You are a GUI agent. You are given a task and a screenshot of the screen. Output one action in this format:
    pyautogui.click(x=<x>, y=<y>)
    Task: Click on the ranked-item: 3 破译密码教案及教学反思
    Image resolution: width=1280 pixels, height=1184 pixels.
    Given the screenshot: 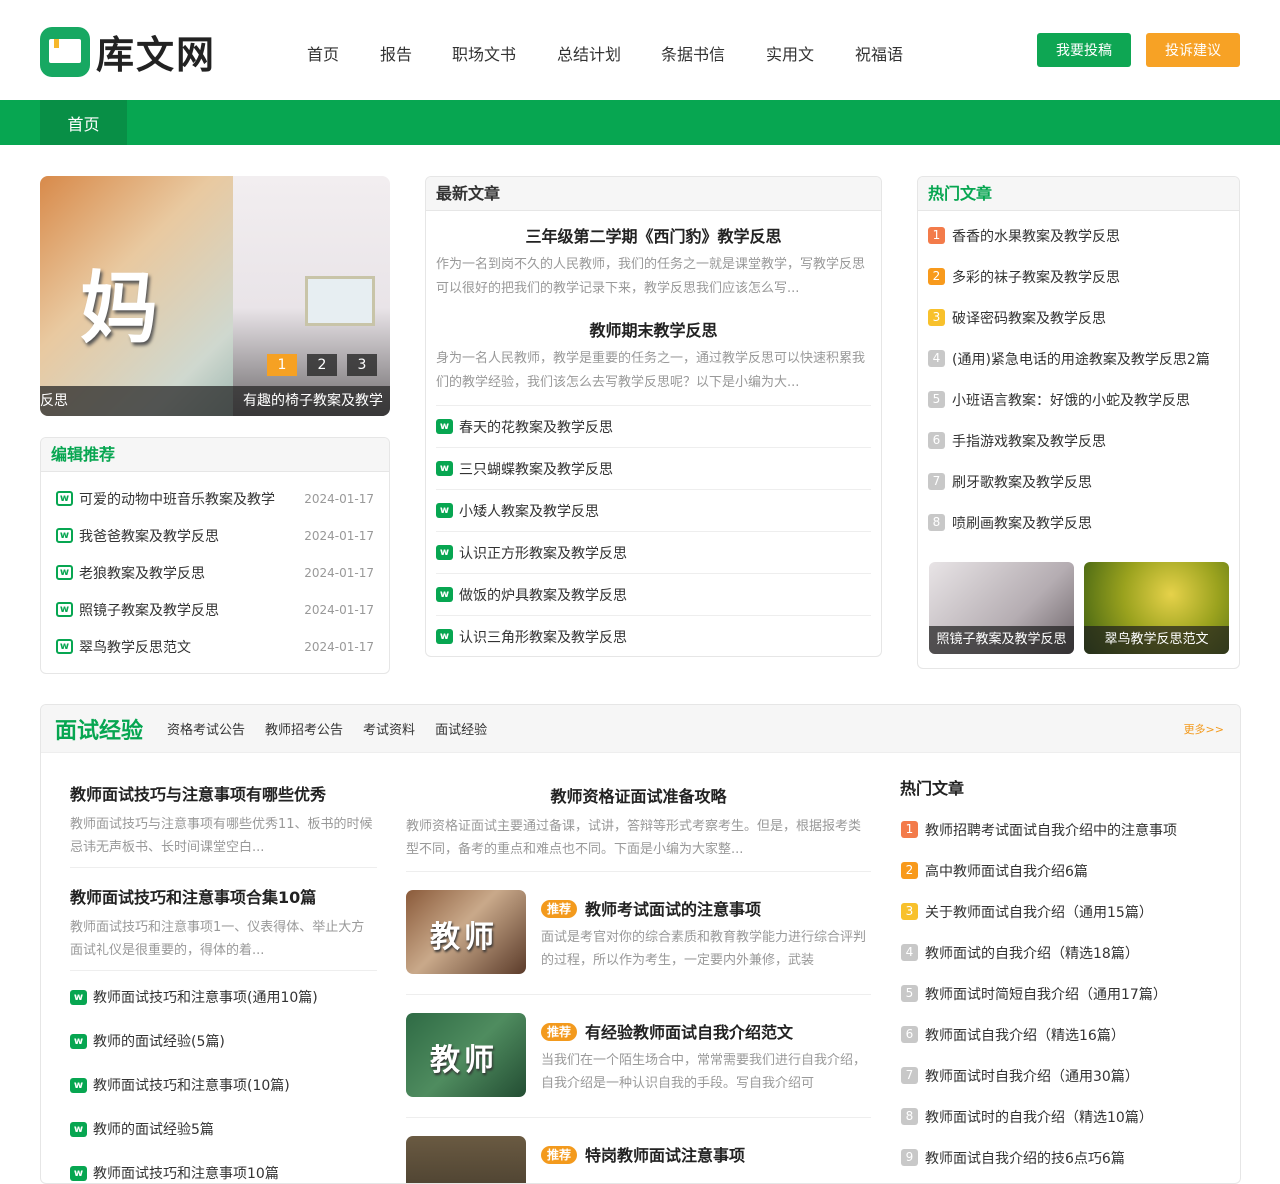 What is the action you would take?
    pyautogui.click(x=1078, y=317)
    